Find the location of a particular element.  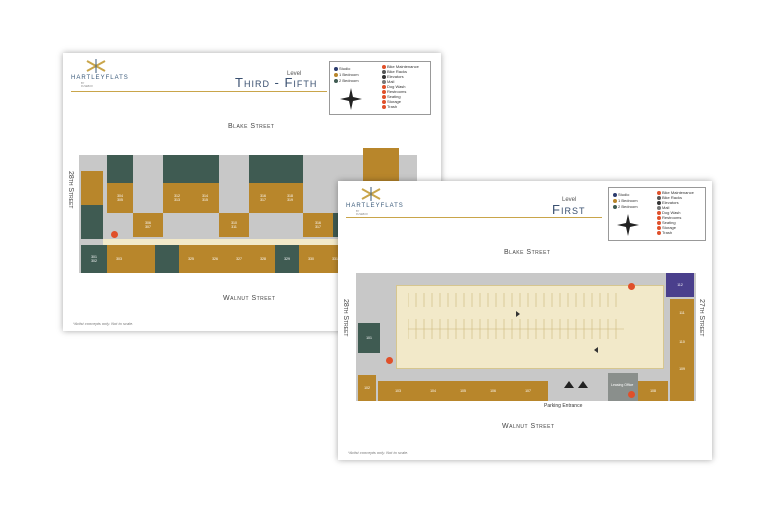

unit: 102 is located at coordinates (367, 388).